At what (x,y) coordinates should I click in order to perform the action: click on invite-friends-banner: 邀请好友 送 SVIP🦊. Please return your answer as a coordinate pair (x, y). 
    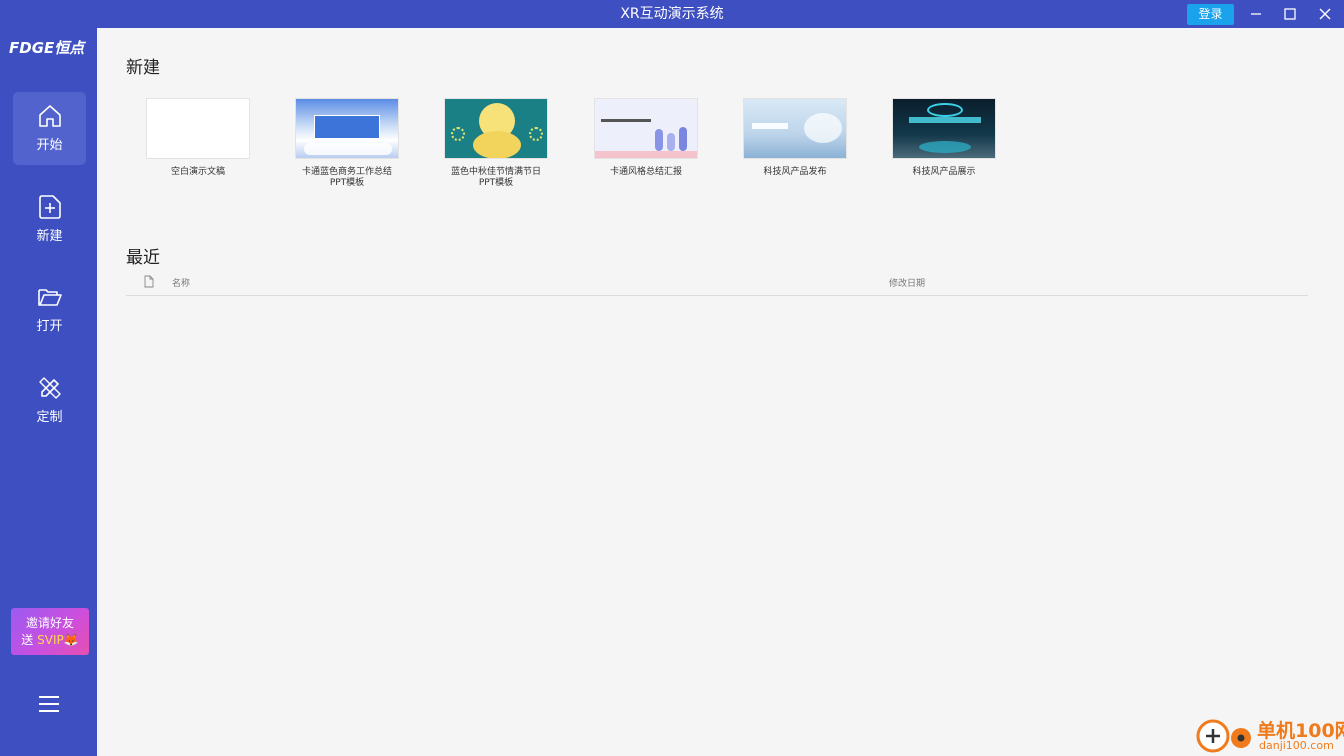
    Looking at the image, I should click on (50, 631).